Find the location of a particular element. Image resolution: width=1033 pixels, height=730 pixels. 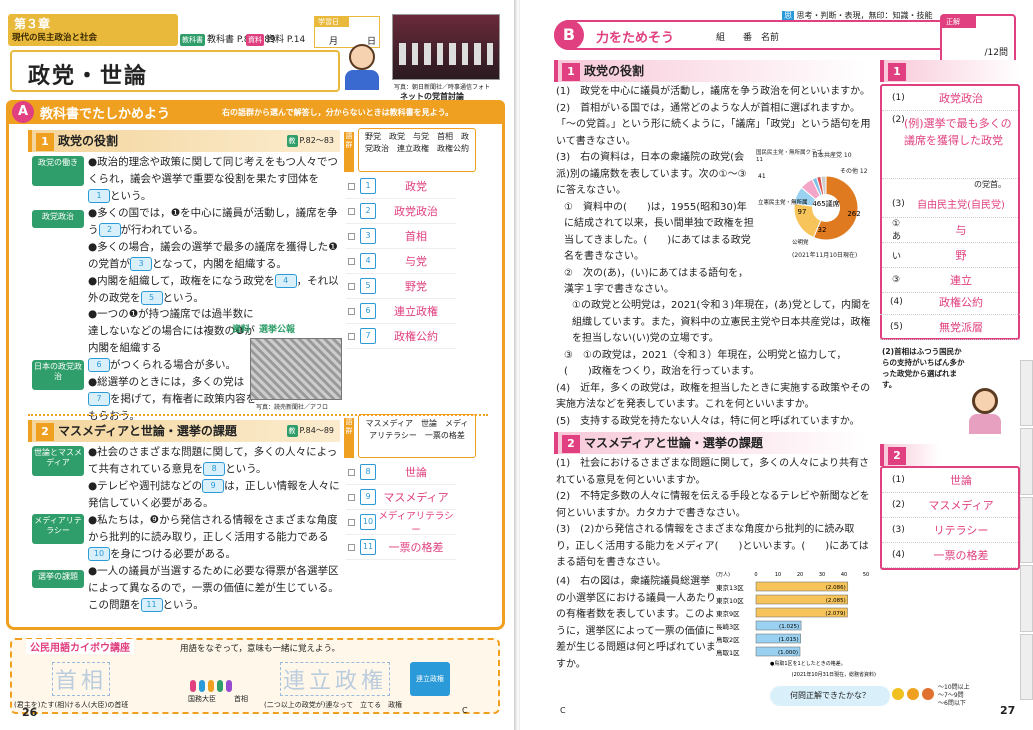

blank-1: 1 is located at coordinates (99, 196).